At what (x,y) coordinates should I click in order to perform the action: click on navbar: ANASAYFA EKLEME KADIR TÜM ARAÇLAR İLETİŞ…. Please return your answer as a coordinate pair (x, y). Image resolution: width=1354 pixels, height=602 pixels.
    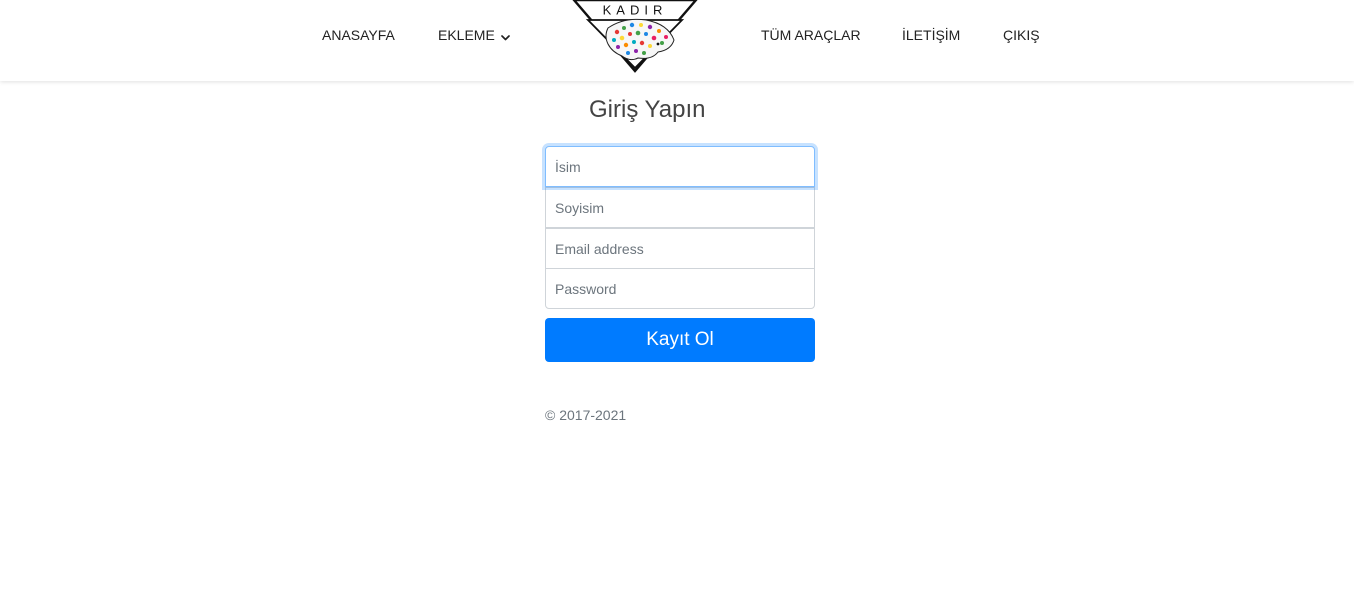
    Looking at the image, I should click on (677, 40).